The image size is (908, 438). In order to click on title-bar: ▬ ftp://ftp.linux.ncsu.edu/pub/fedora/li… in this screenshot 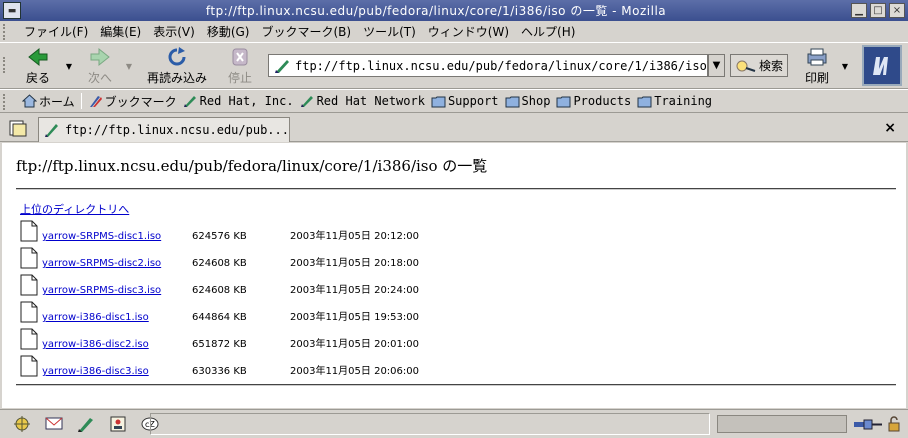, I will do `click(454, 10)`.